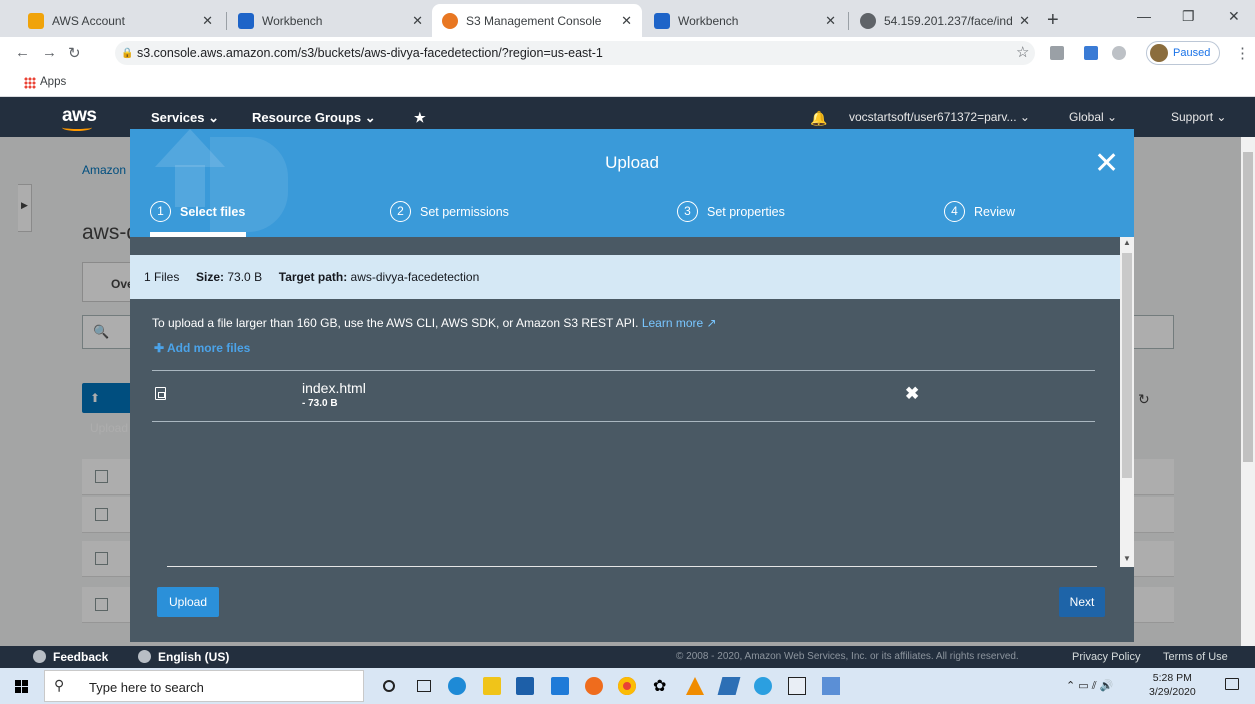 This screenshot has height=704, width=1255. Describe the element at coordinates (1144, 16) in the screenshot. I see `minimize-icon: —` at that location.